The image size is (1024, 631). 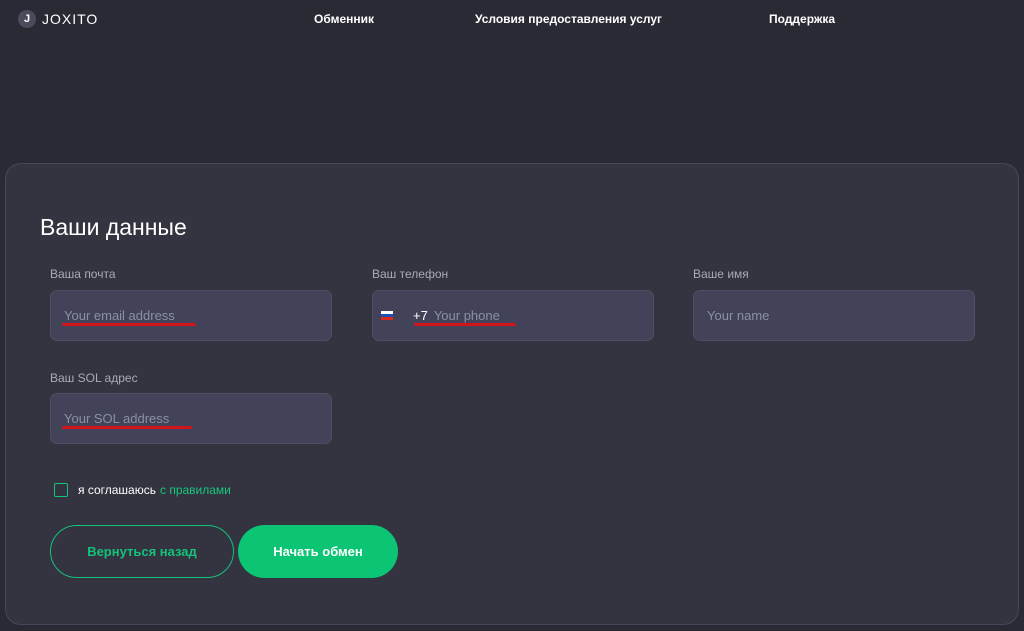 What do you see at coordinates (533, 315) in the screenshot?
I see `phone-input` at bounding box center [533, 315].